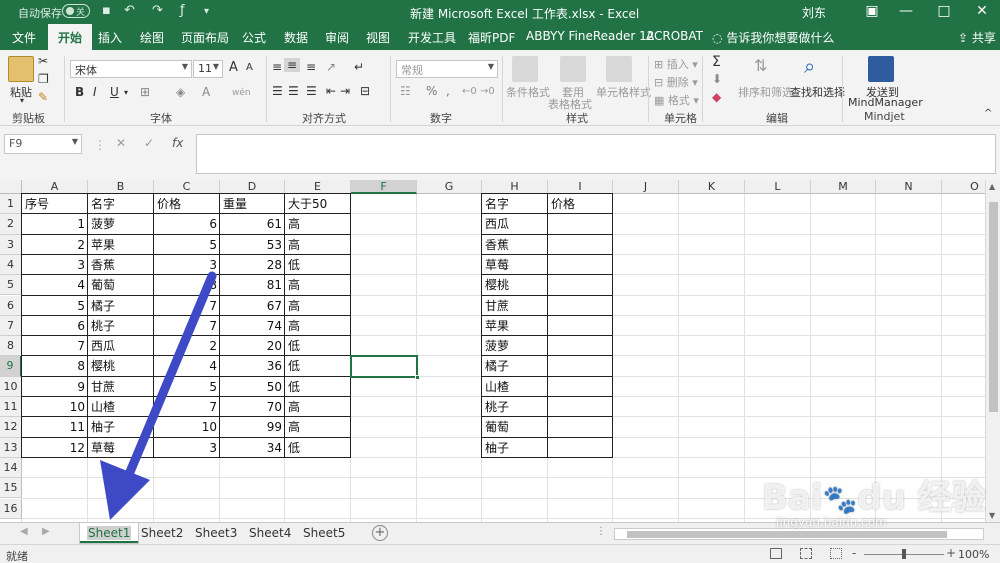 This screenshot has height=563, width=1000. Describe the element at coordinates (43, 79) in the screenshot. I see `copy-icon: ❐` at that location.